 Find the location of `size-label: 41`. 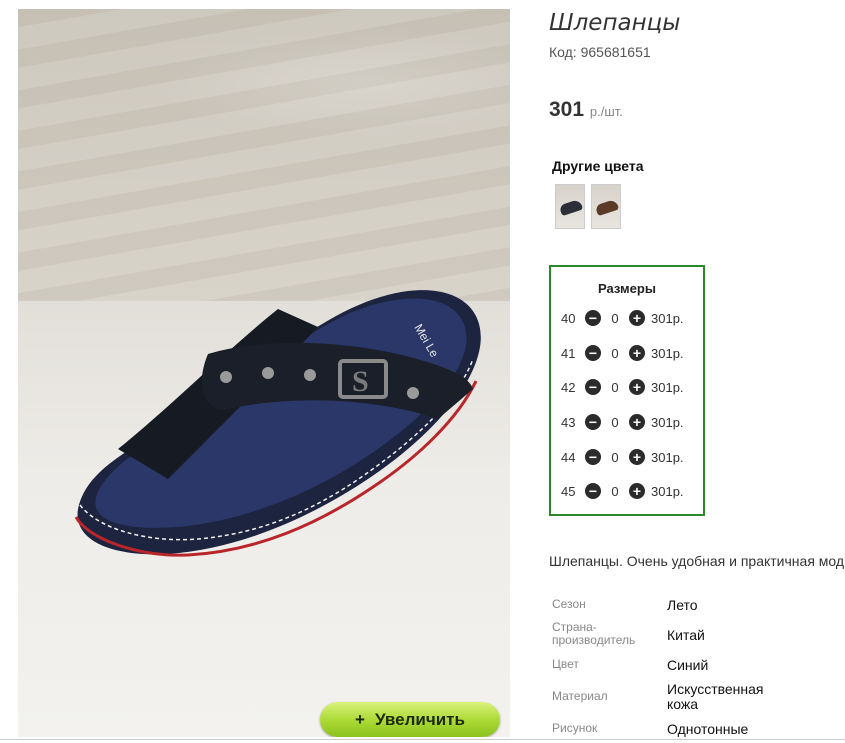

size-label: 41 is located at coordinates (568, 353).